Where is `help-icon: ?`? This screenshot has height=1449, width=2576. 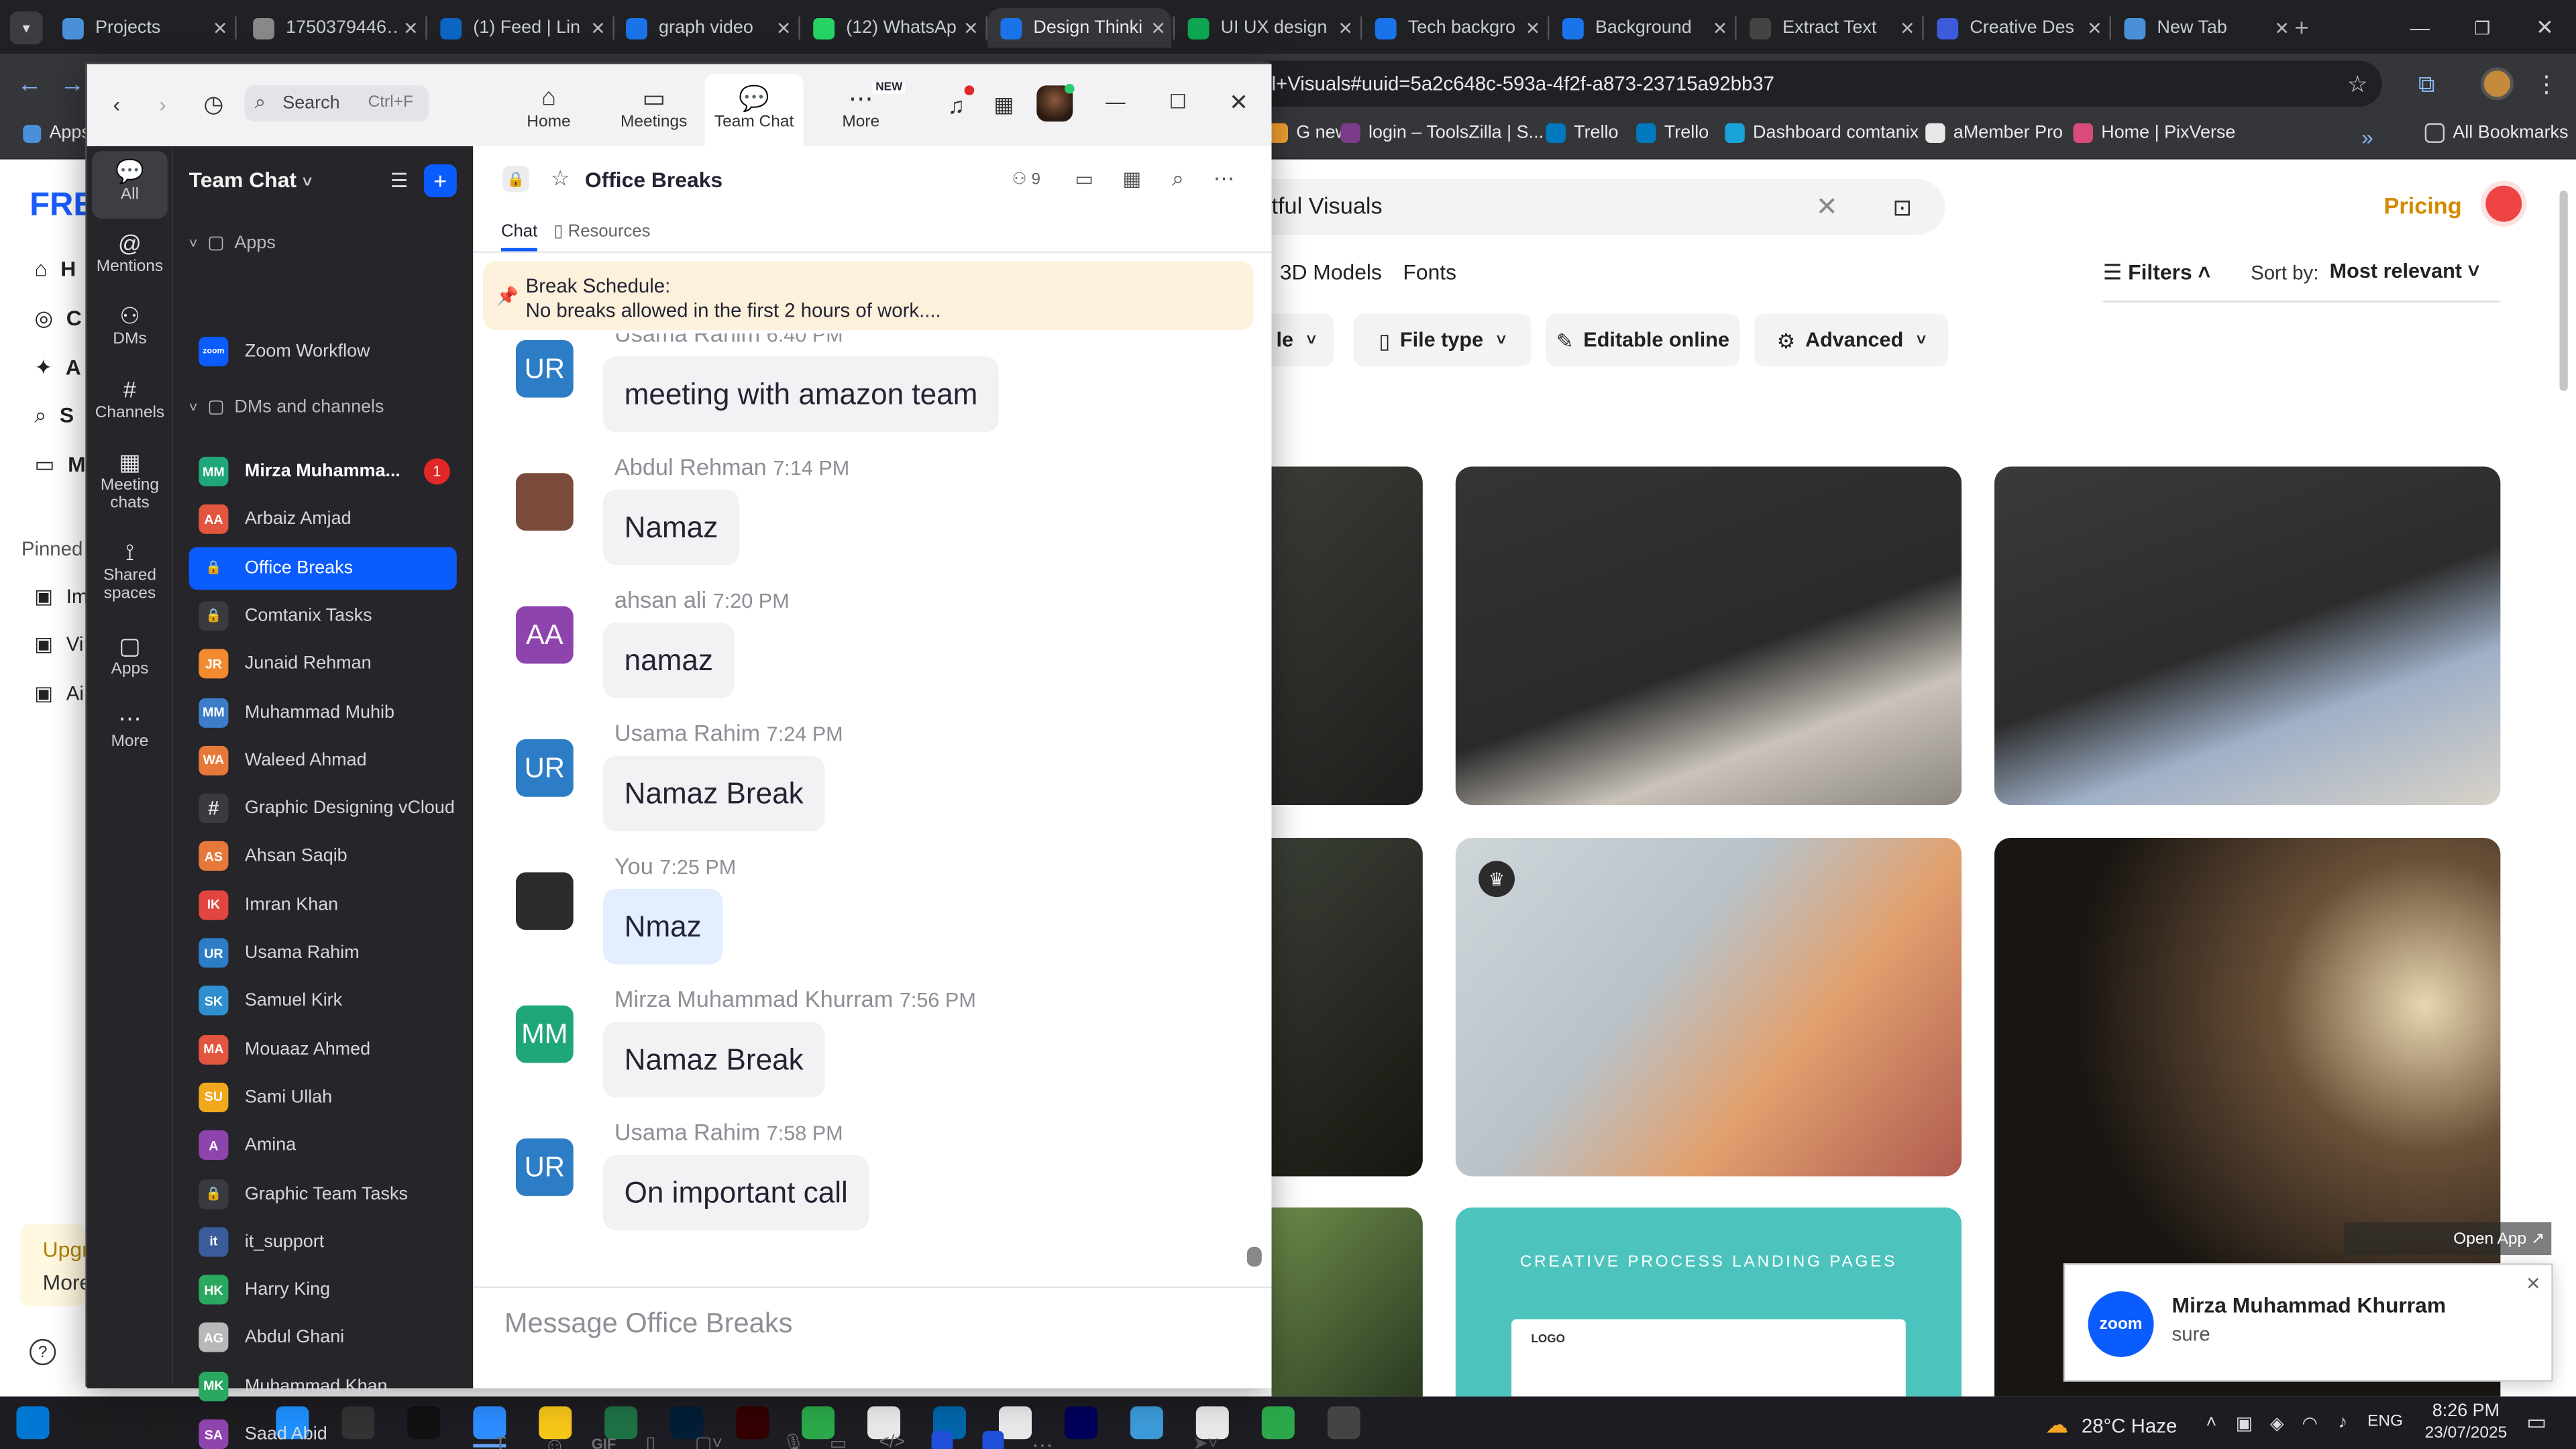 help-icon: ? is located at coordinates (43, 1352).